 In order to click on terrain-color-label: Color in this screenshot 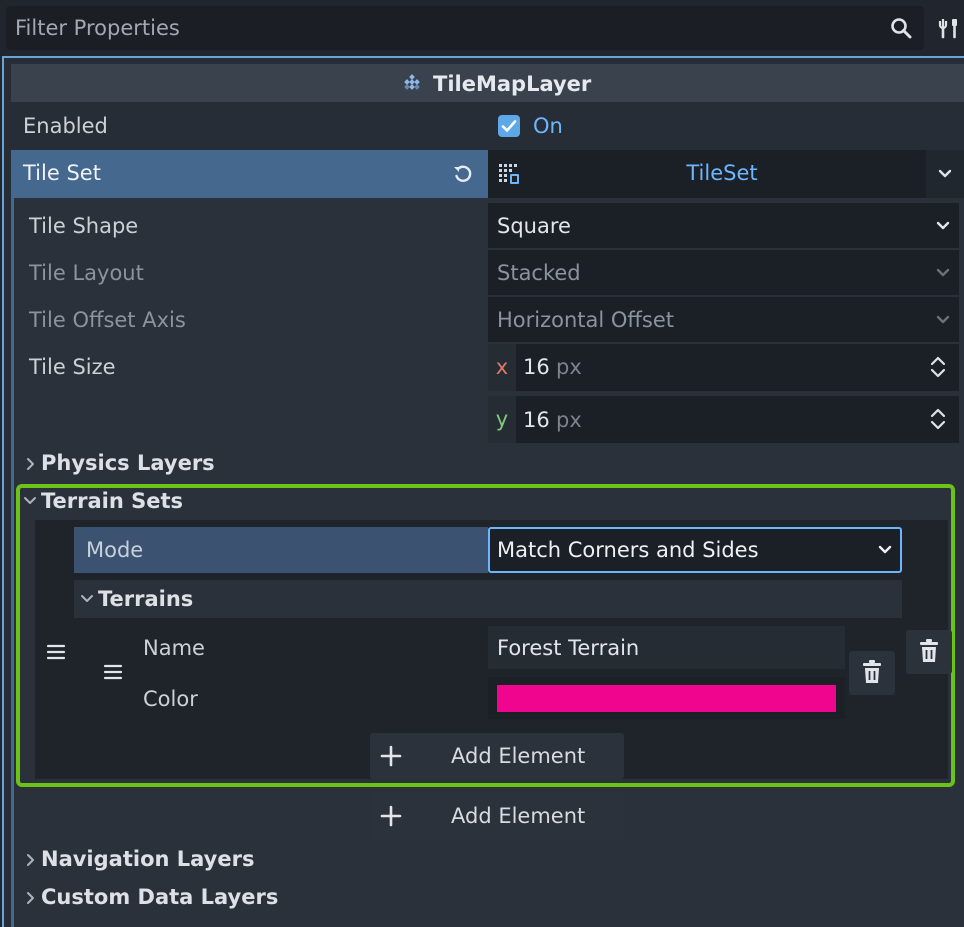, I will do `click(170, 699)`.